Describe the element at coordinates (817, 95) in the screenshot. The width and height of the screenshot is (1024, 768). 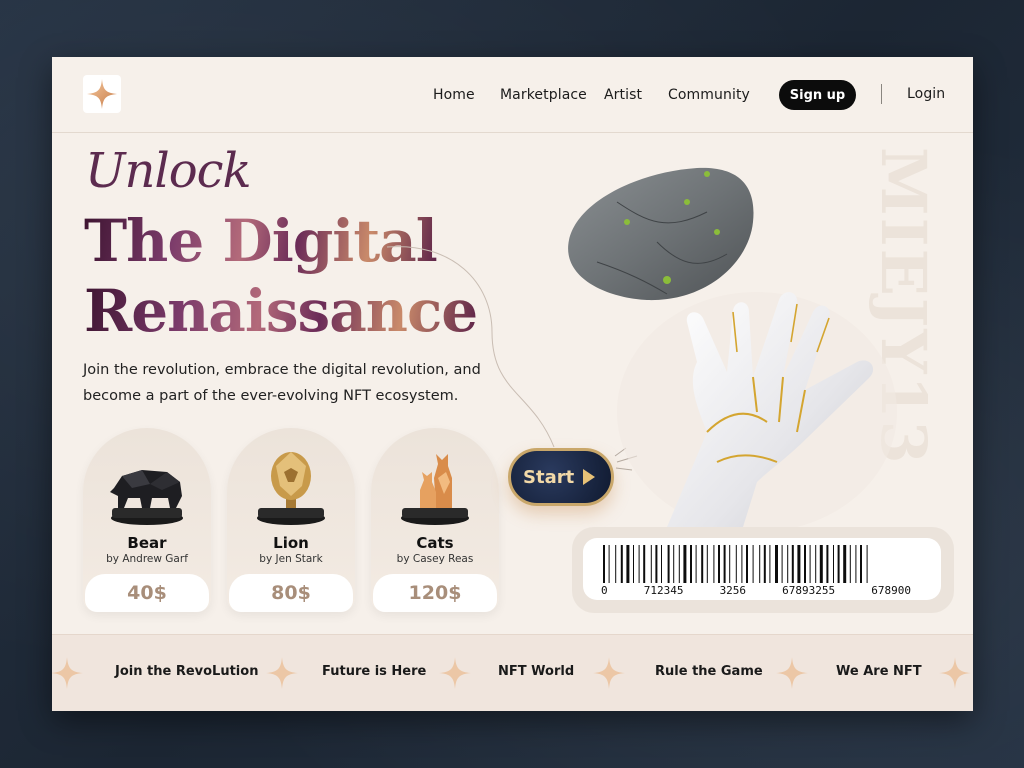
I see `signup-button: Sign up` at that location.